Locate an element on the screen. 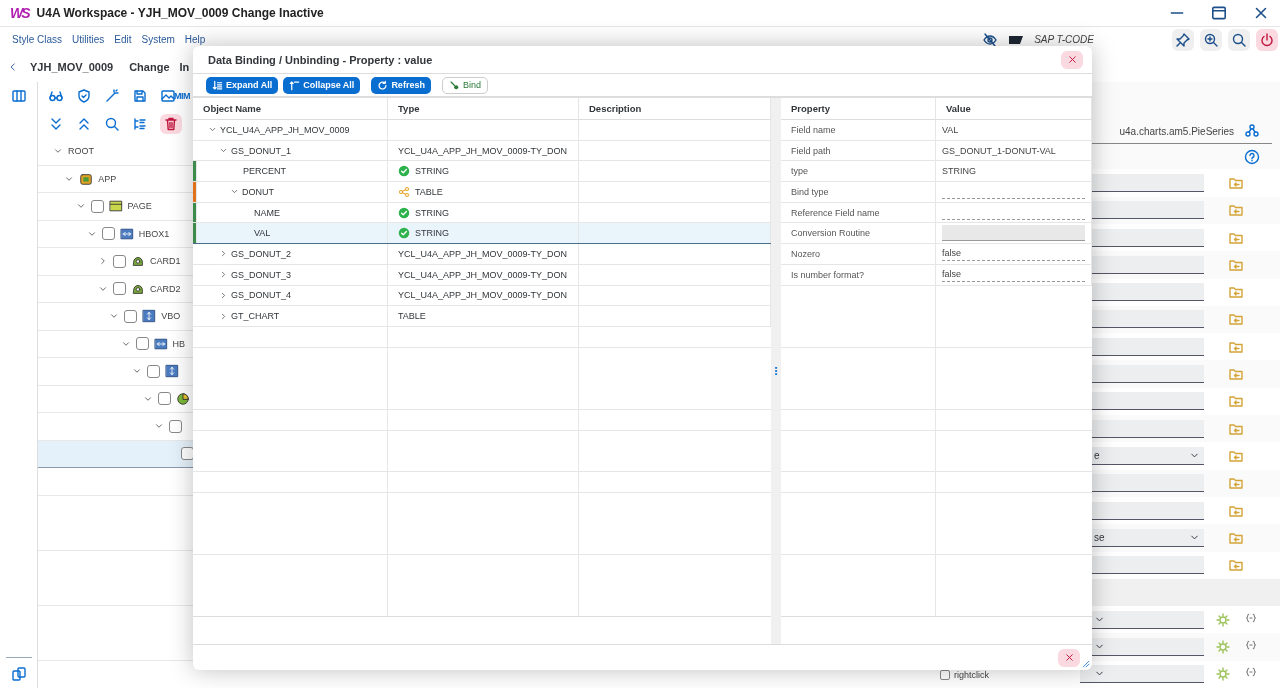  menu-item: Help is located at coordinates (195, 39).